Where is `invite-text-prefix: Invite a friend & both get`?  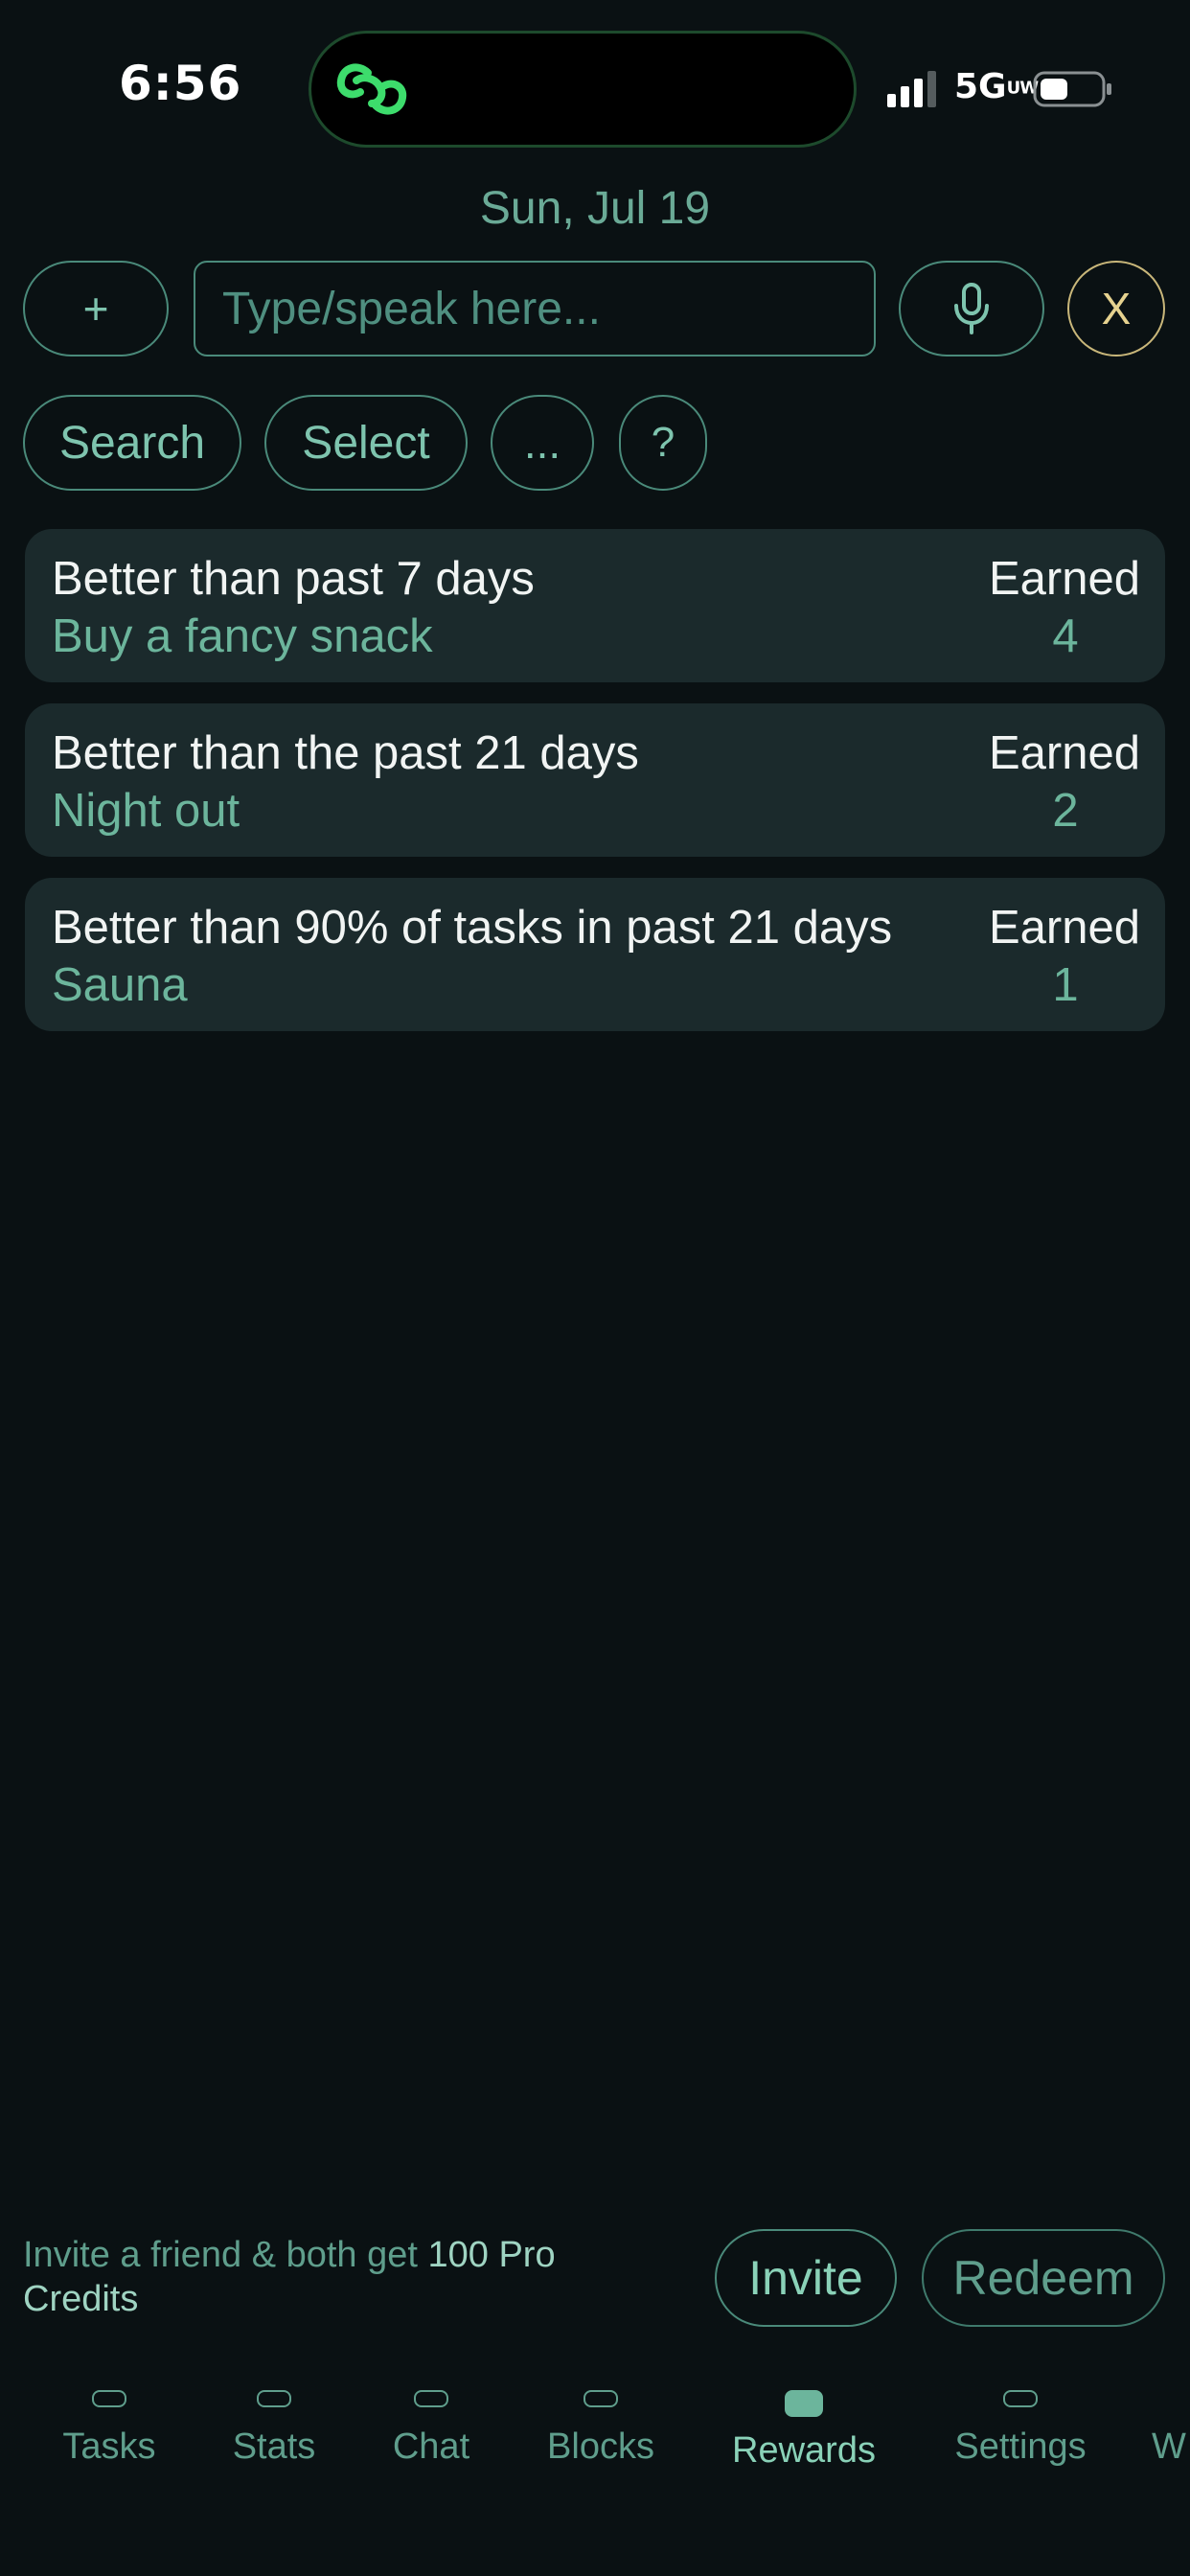 invite-text-prefix: Invite a friend & both get is located at coordinates (226, 2255).